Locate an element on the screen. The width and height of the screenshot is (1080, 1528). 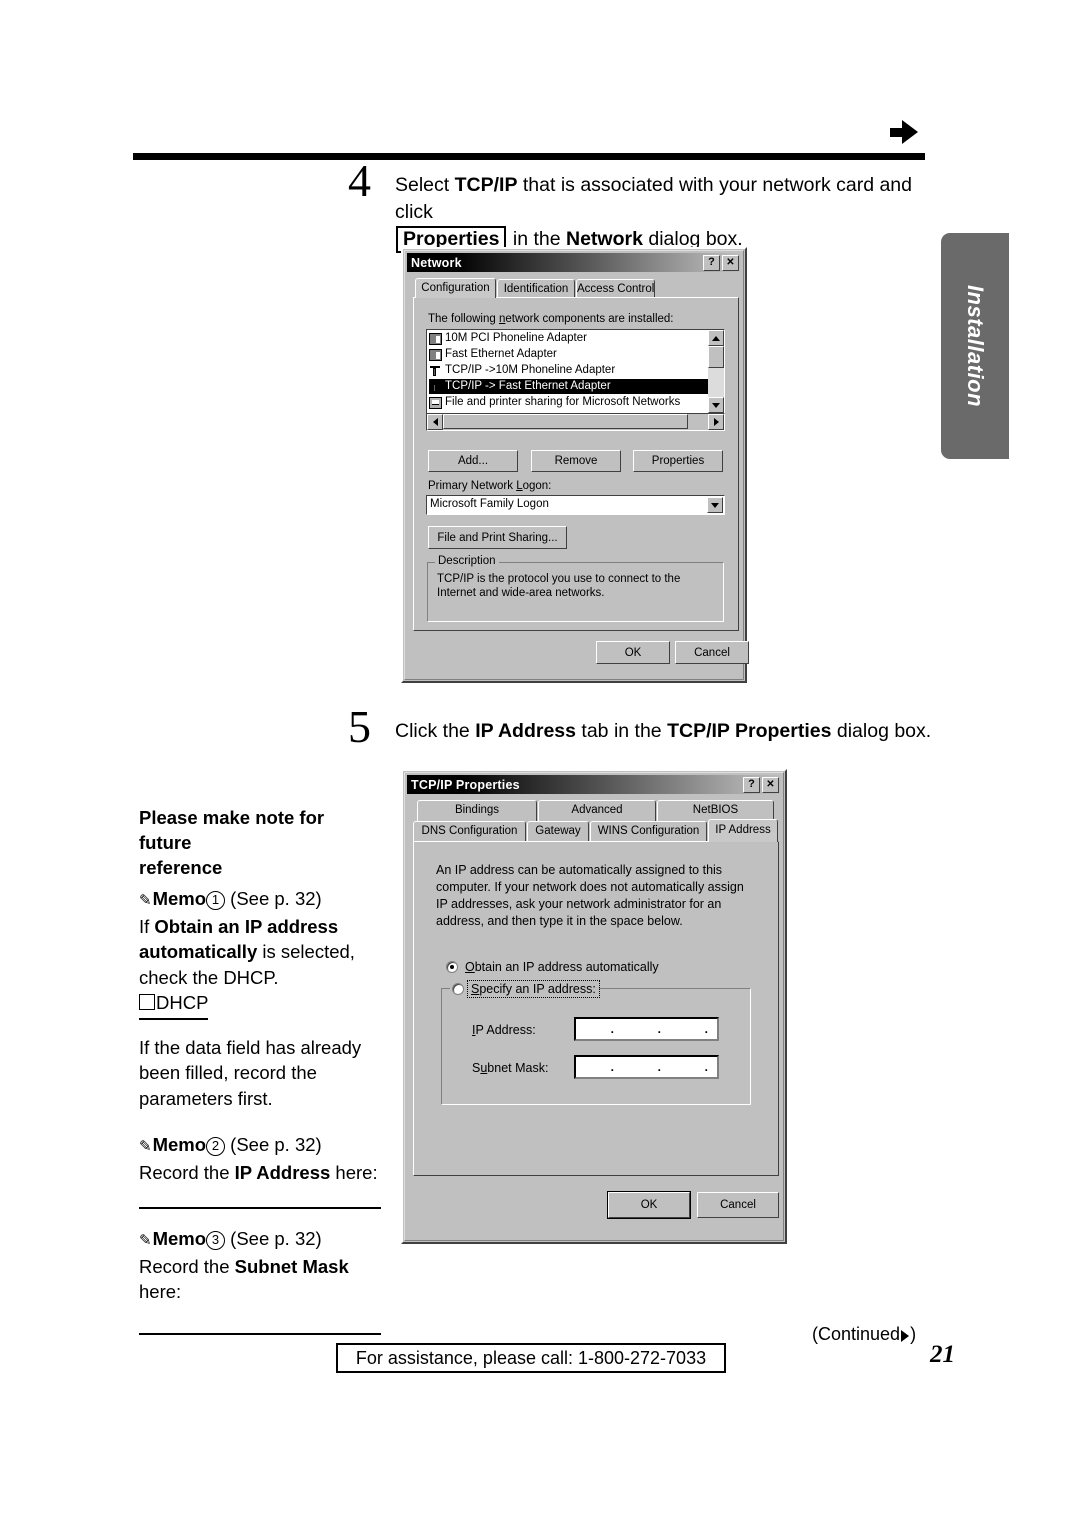
scroll-up-button is located at coordinates (716, 338).